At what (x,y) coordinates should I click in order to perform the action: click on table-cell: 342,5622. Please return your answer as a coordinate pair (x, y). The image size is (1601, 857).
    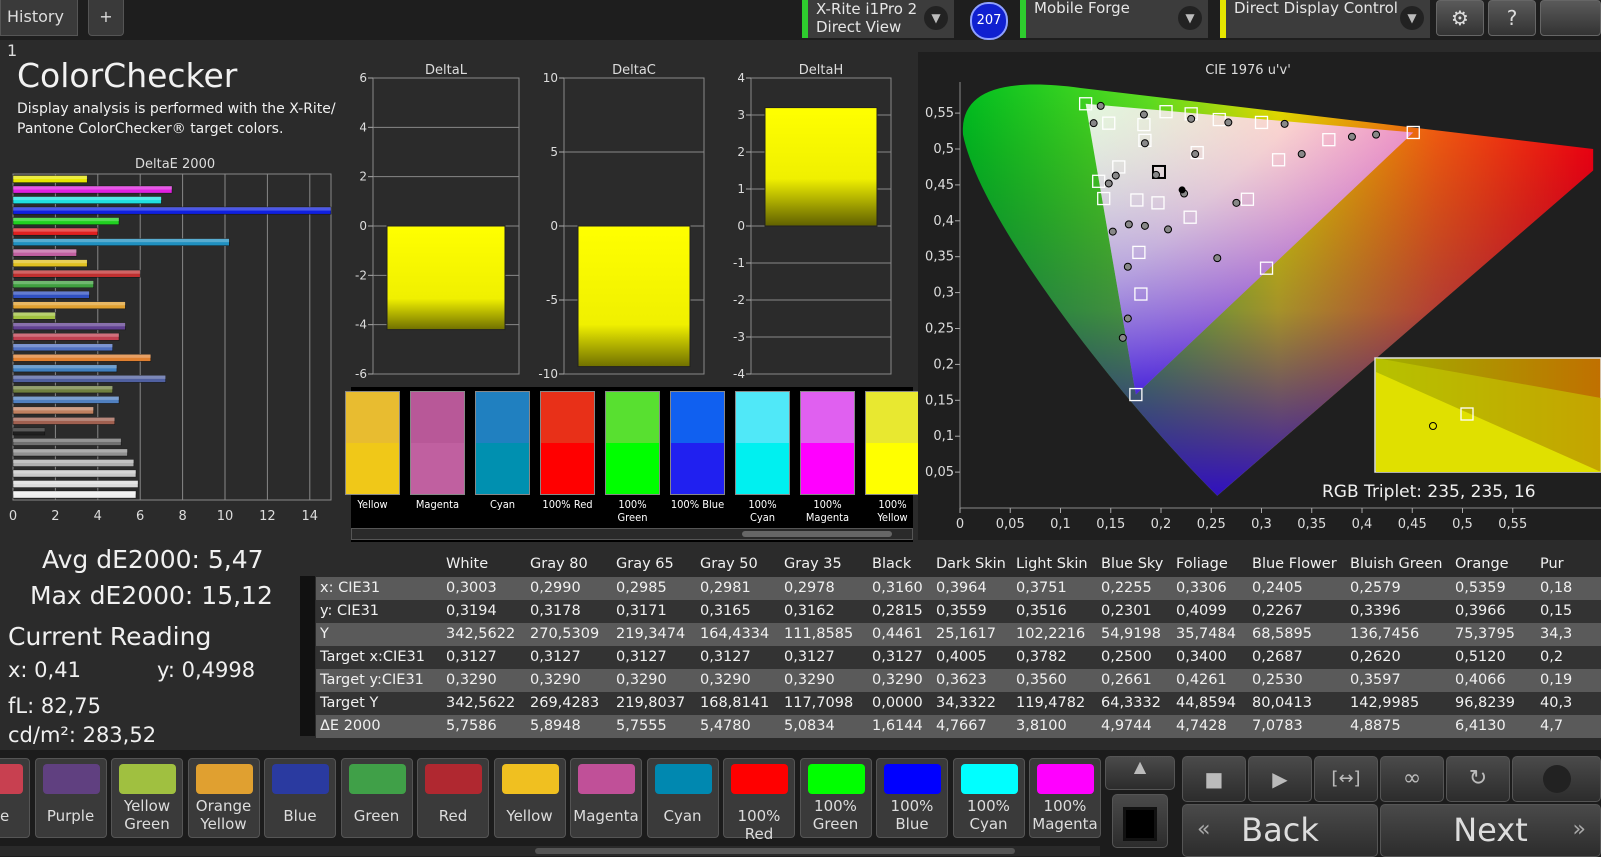
    Looking at the image, I should click on (481, 703).